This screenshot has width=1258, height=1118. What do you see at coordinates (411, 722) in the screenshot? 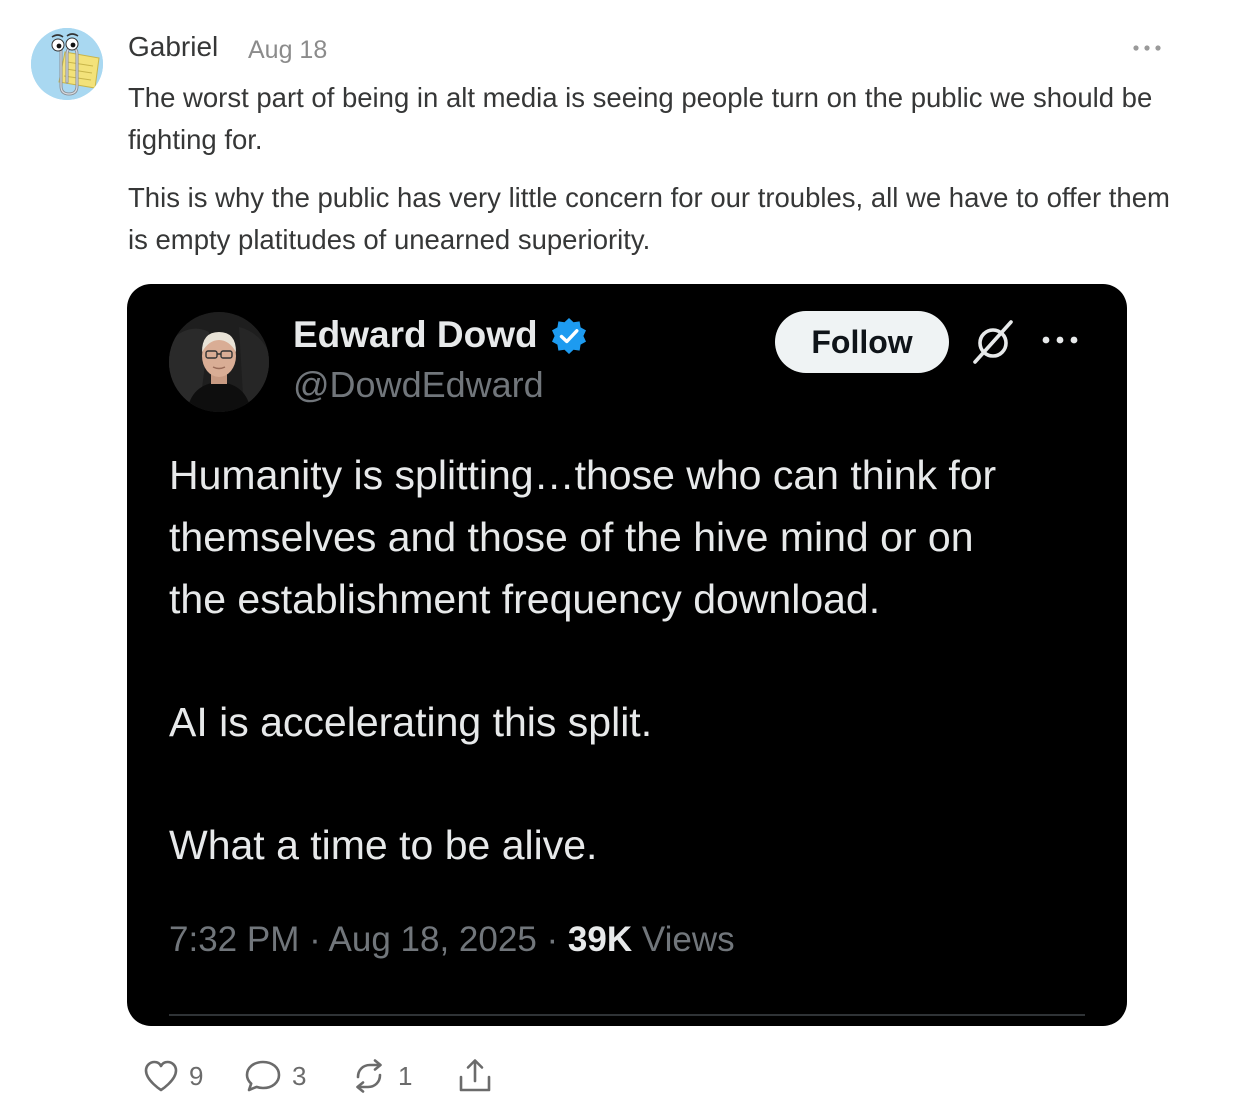
I see `tweet-text-line: AI is accelerating this split.` at bounding box center [411, 722].